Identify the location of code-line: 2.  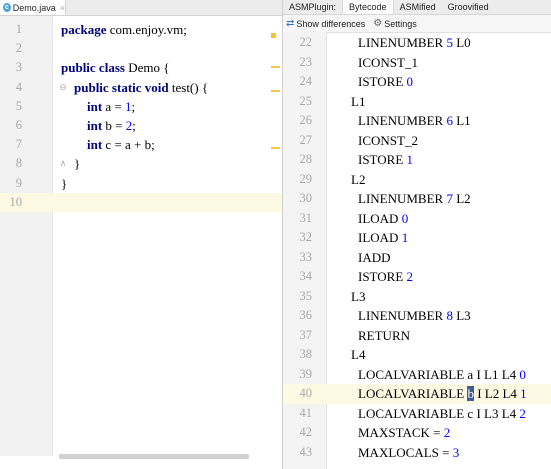
(141, 48).